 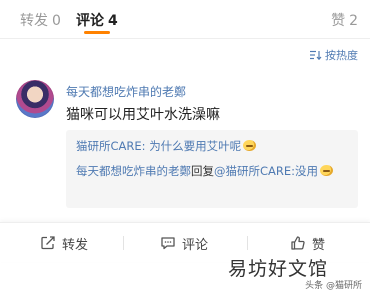 I want to click on reply-mention: @猫研所CARE, so click(x=252, y=171).